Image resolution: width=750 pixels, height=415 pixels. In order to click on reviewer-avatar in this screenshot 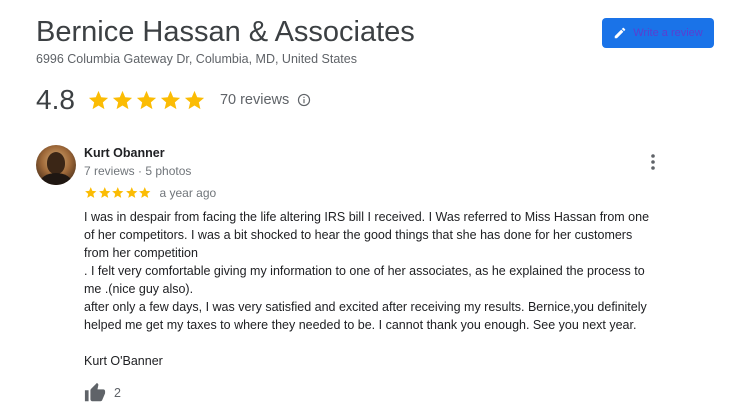, I will do `click(56, 165)`.